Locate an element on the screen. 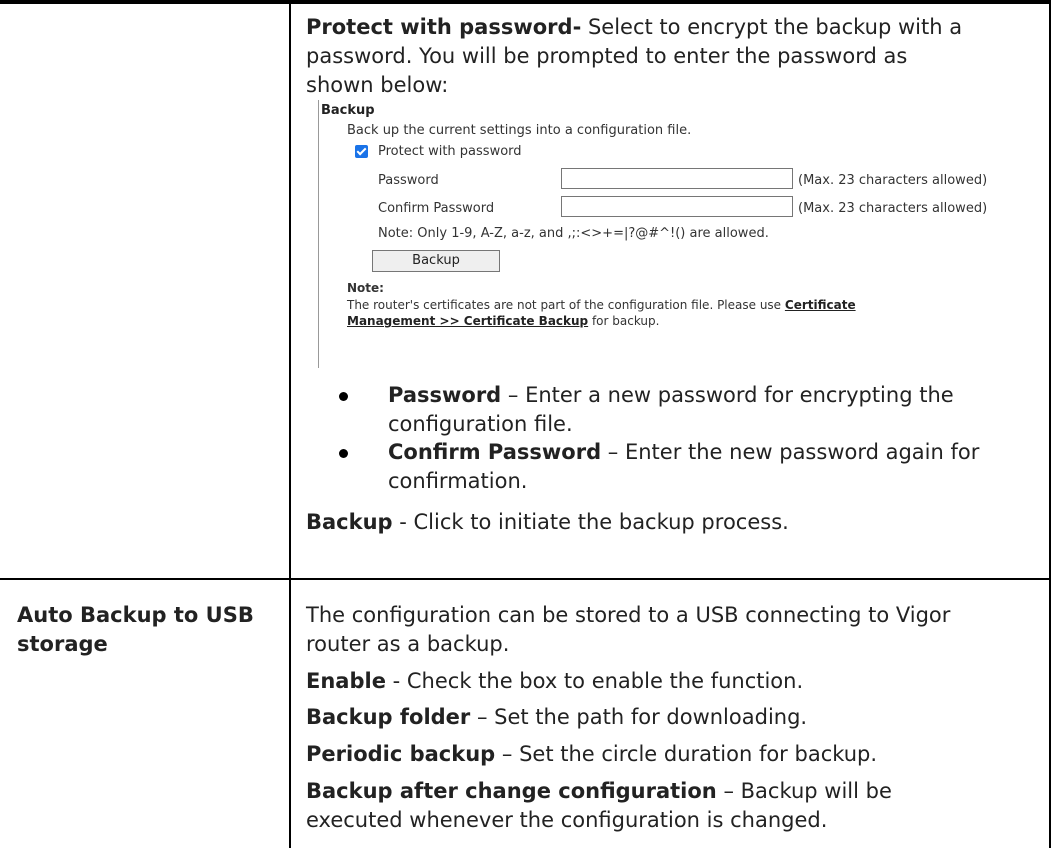 Image resolution: width=1051 pixels, height=848 pixels. bullet-password-line-2: configuration file. is located at coordinates (480, 424).